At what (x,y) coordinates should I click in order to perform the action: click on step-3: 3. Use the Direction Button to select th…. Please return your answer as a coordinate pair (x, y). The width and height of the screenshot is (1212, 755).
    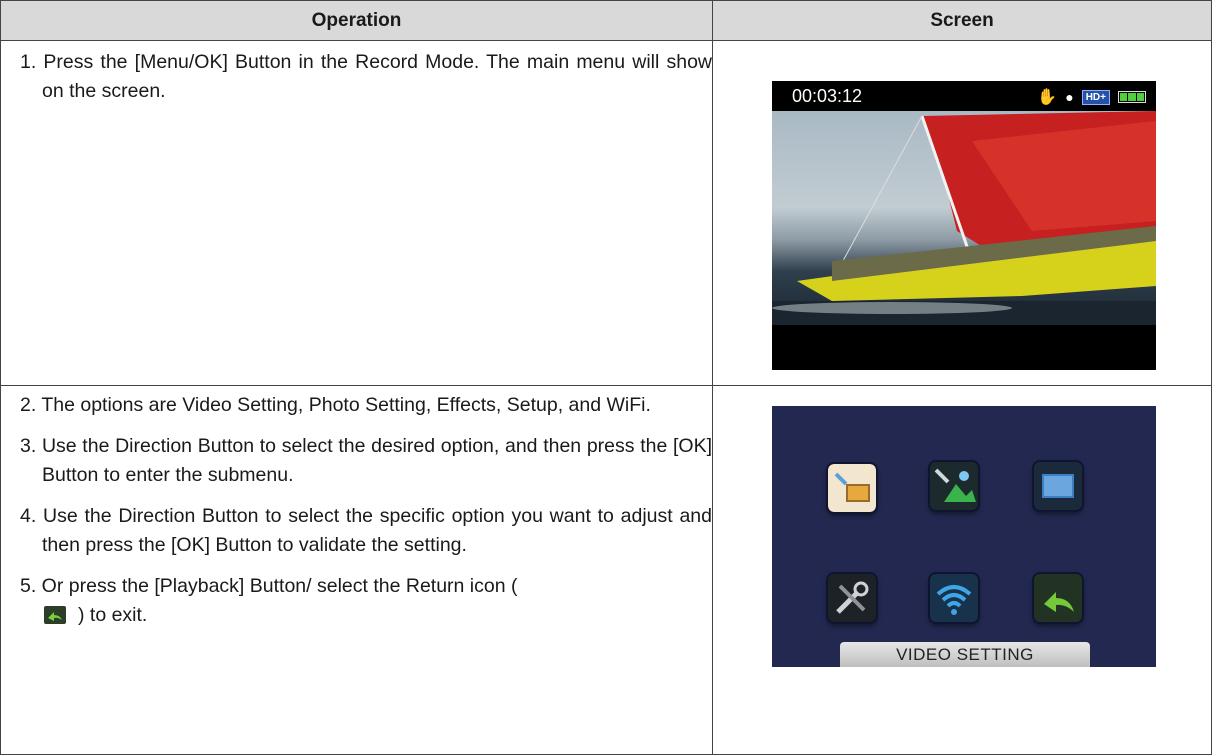
    Looking at the image, I should click on (366, 460).